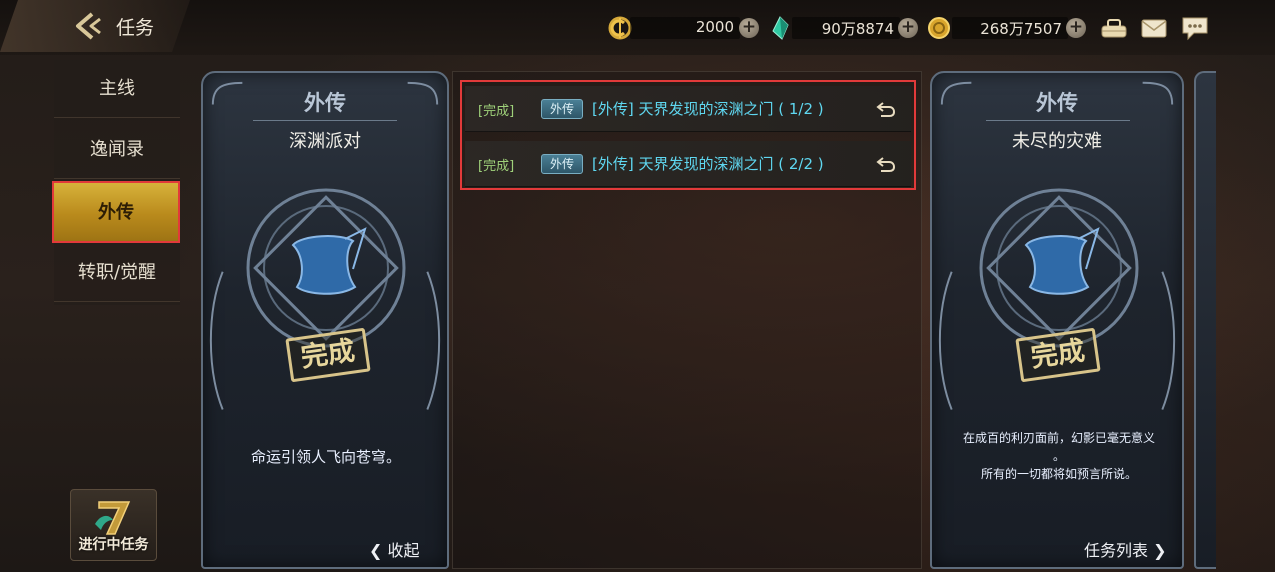 This screenshot has width=1275, height=572. What do you see at coordinates (1114, 28) in the screenshot?
I see `bag-icon` at bounding box center [1114, 28].